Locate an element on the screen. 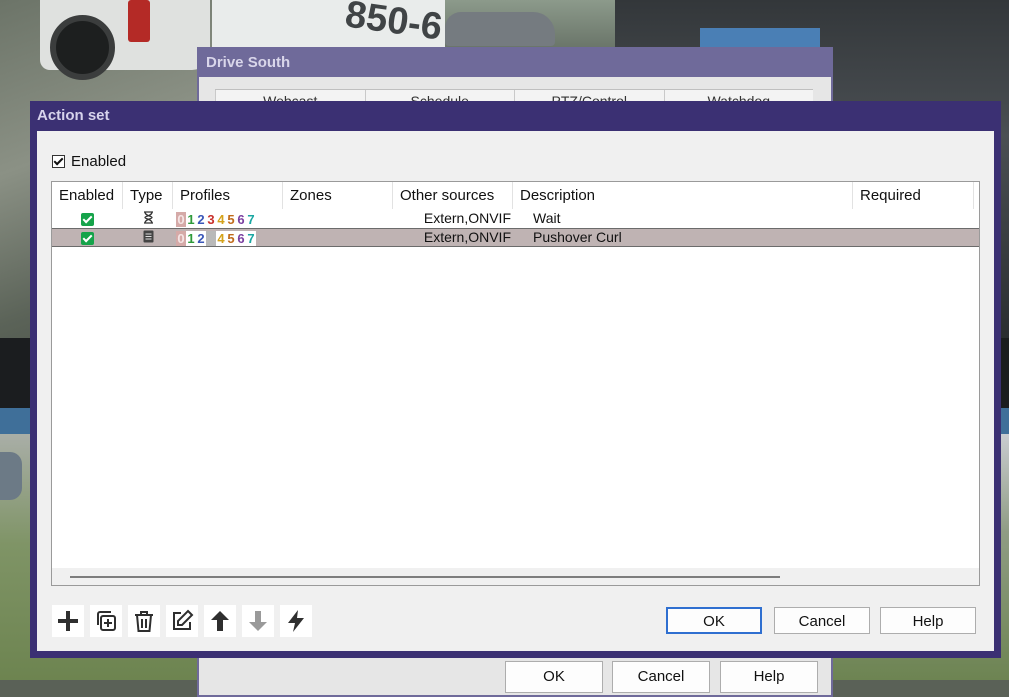 This screenshot has height=697, width=1009. duplicate-button is located at coordinates (106, 621).